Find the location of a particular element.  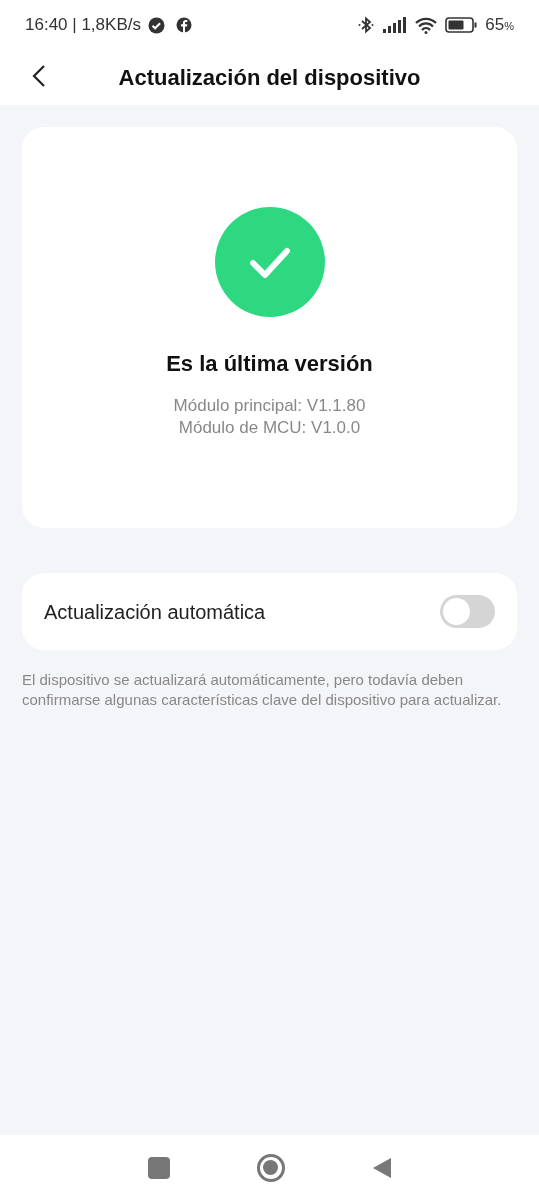

back-triangle-icon is located at coordinates (381, 1167).